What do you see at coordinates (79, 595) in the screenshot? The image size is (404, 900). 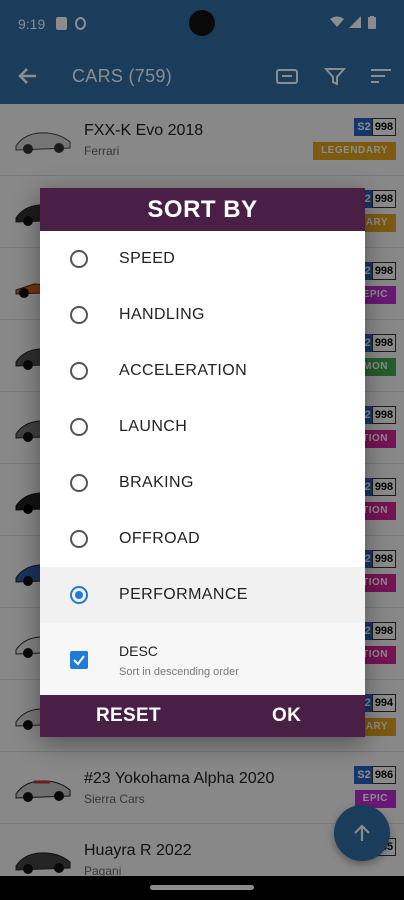 I see `radio-button-selected` at bounding box center [79, 595].